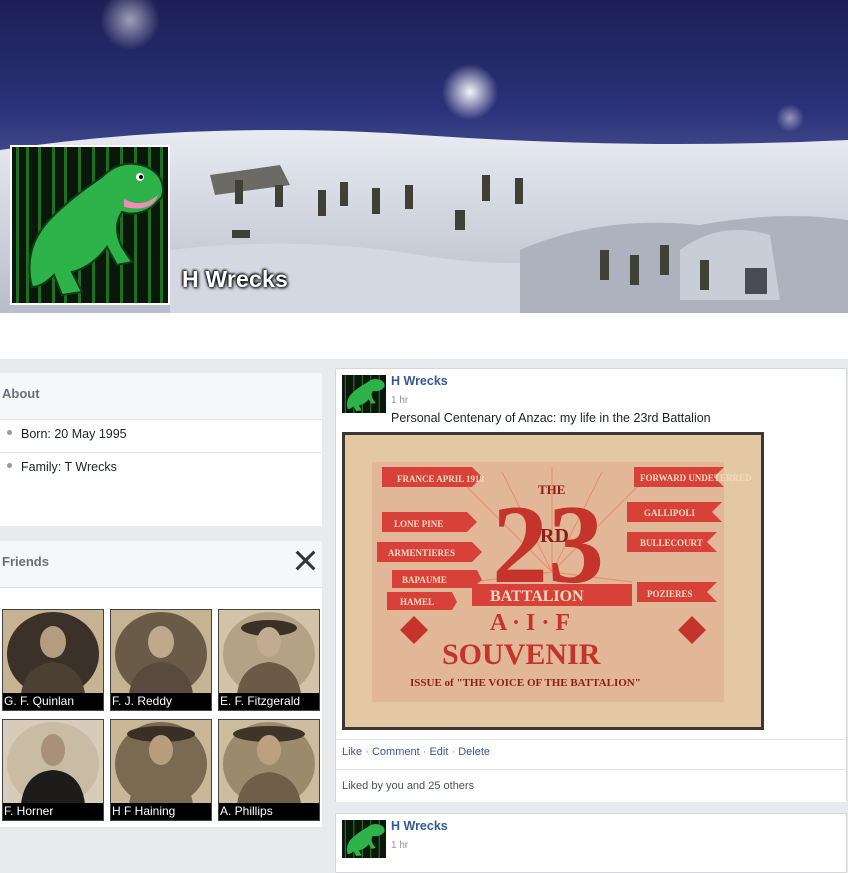 The image size is (848, 873). I want to click on friends-title: Friends, so click(25, 561).